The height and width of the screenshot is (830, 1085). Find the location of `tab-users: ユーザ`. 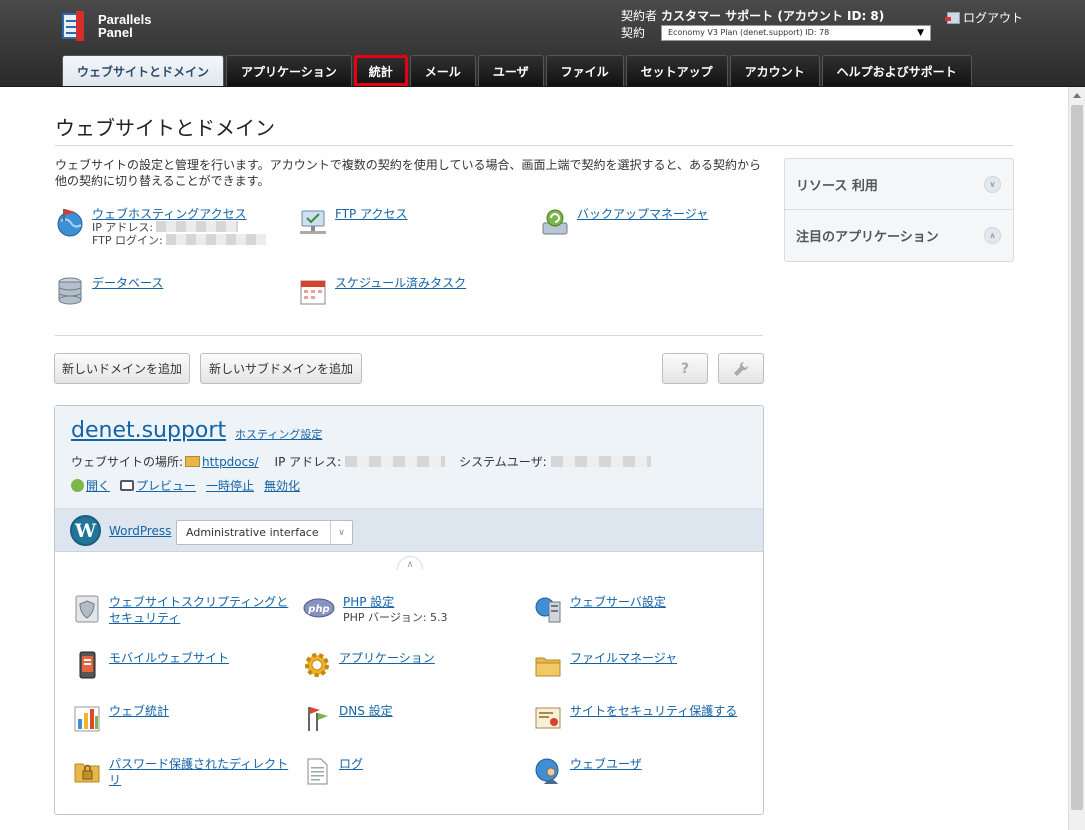

tab-users: ユーザ is located at coordinates (510, 70).